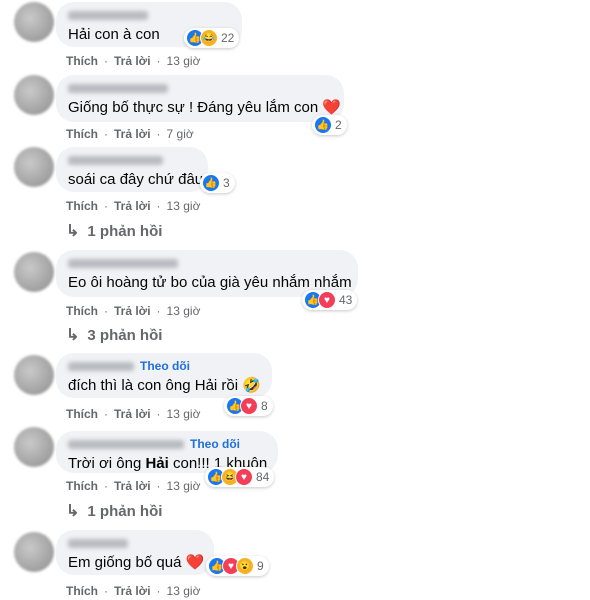 This screenshot has width=590, height=600. I want to click on comment-actions: Thích · Trả lời · 7 giờ, so click(130, 134).